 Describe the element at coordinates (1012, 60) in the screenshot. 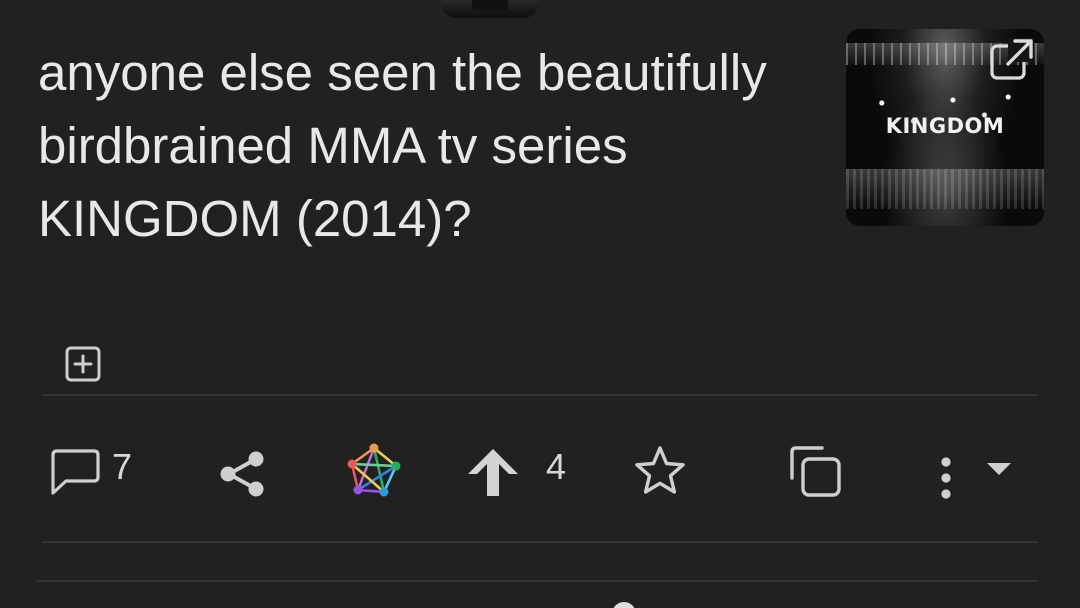

I see `external-link-icon` at that location.